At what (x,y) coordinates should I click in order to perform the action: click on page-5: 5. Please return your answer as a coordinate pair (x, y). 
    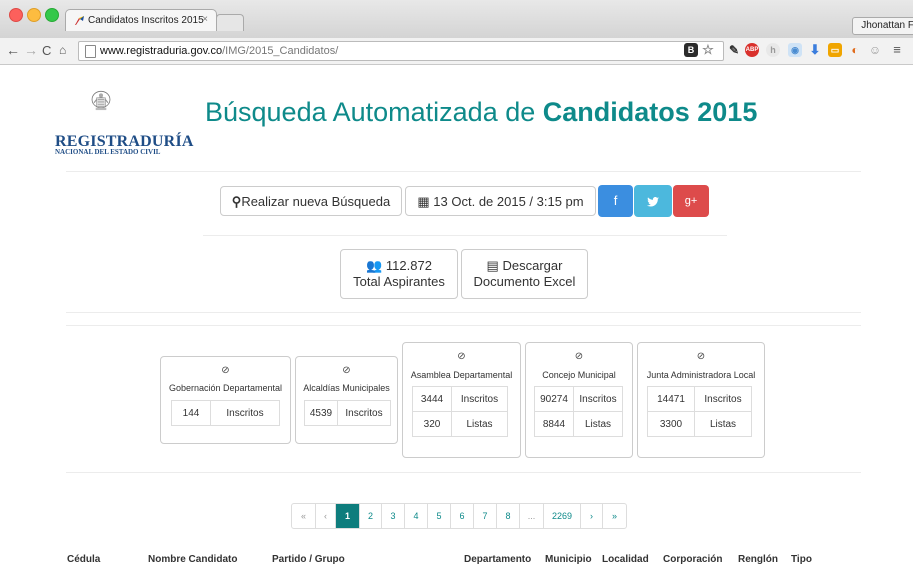
    Looking at the image, I should click on (439, 516).